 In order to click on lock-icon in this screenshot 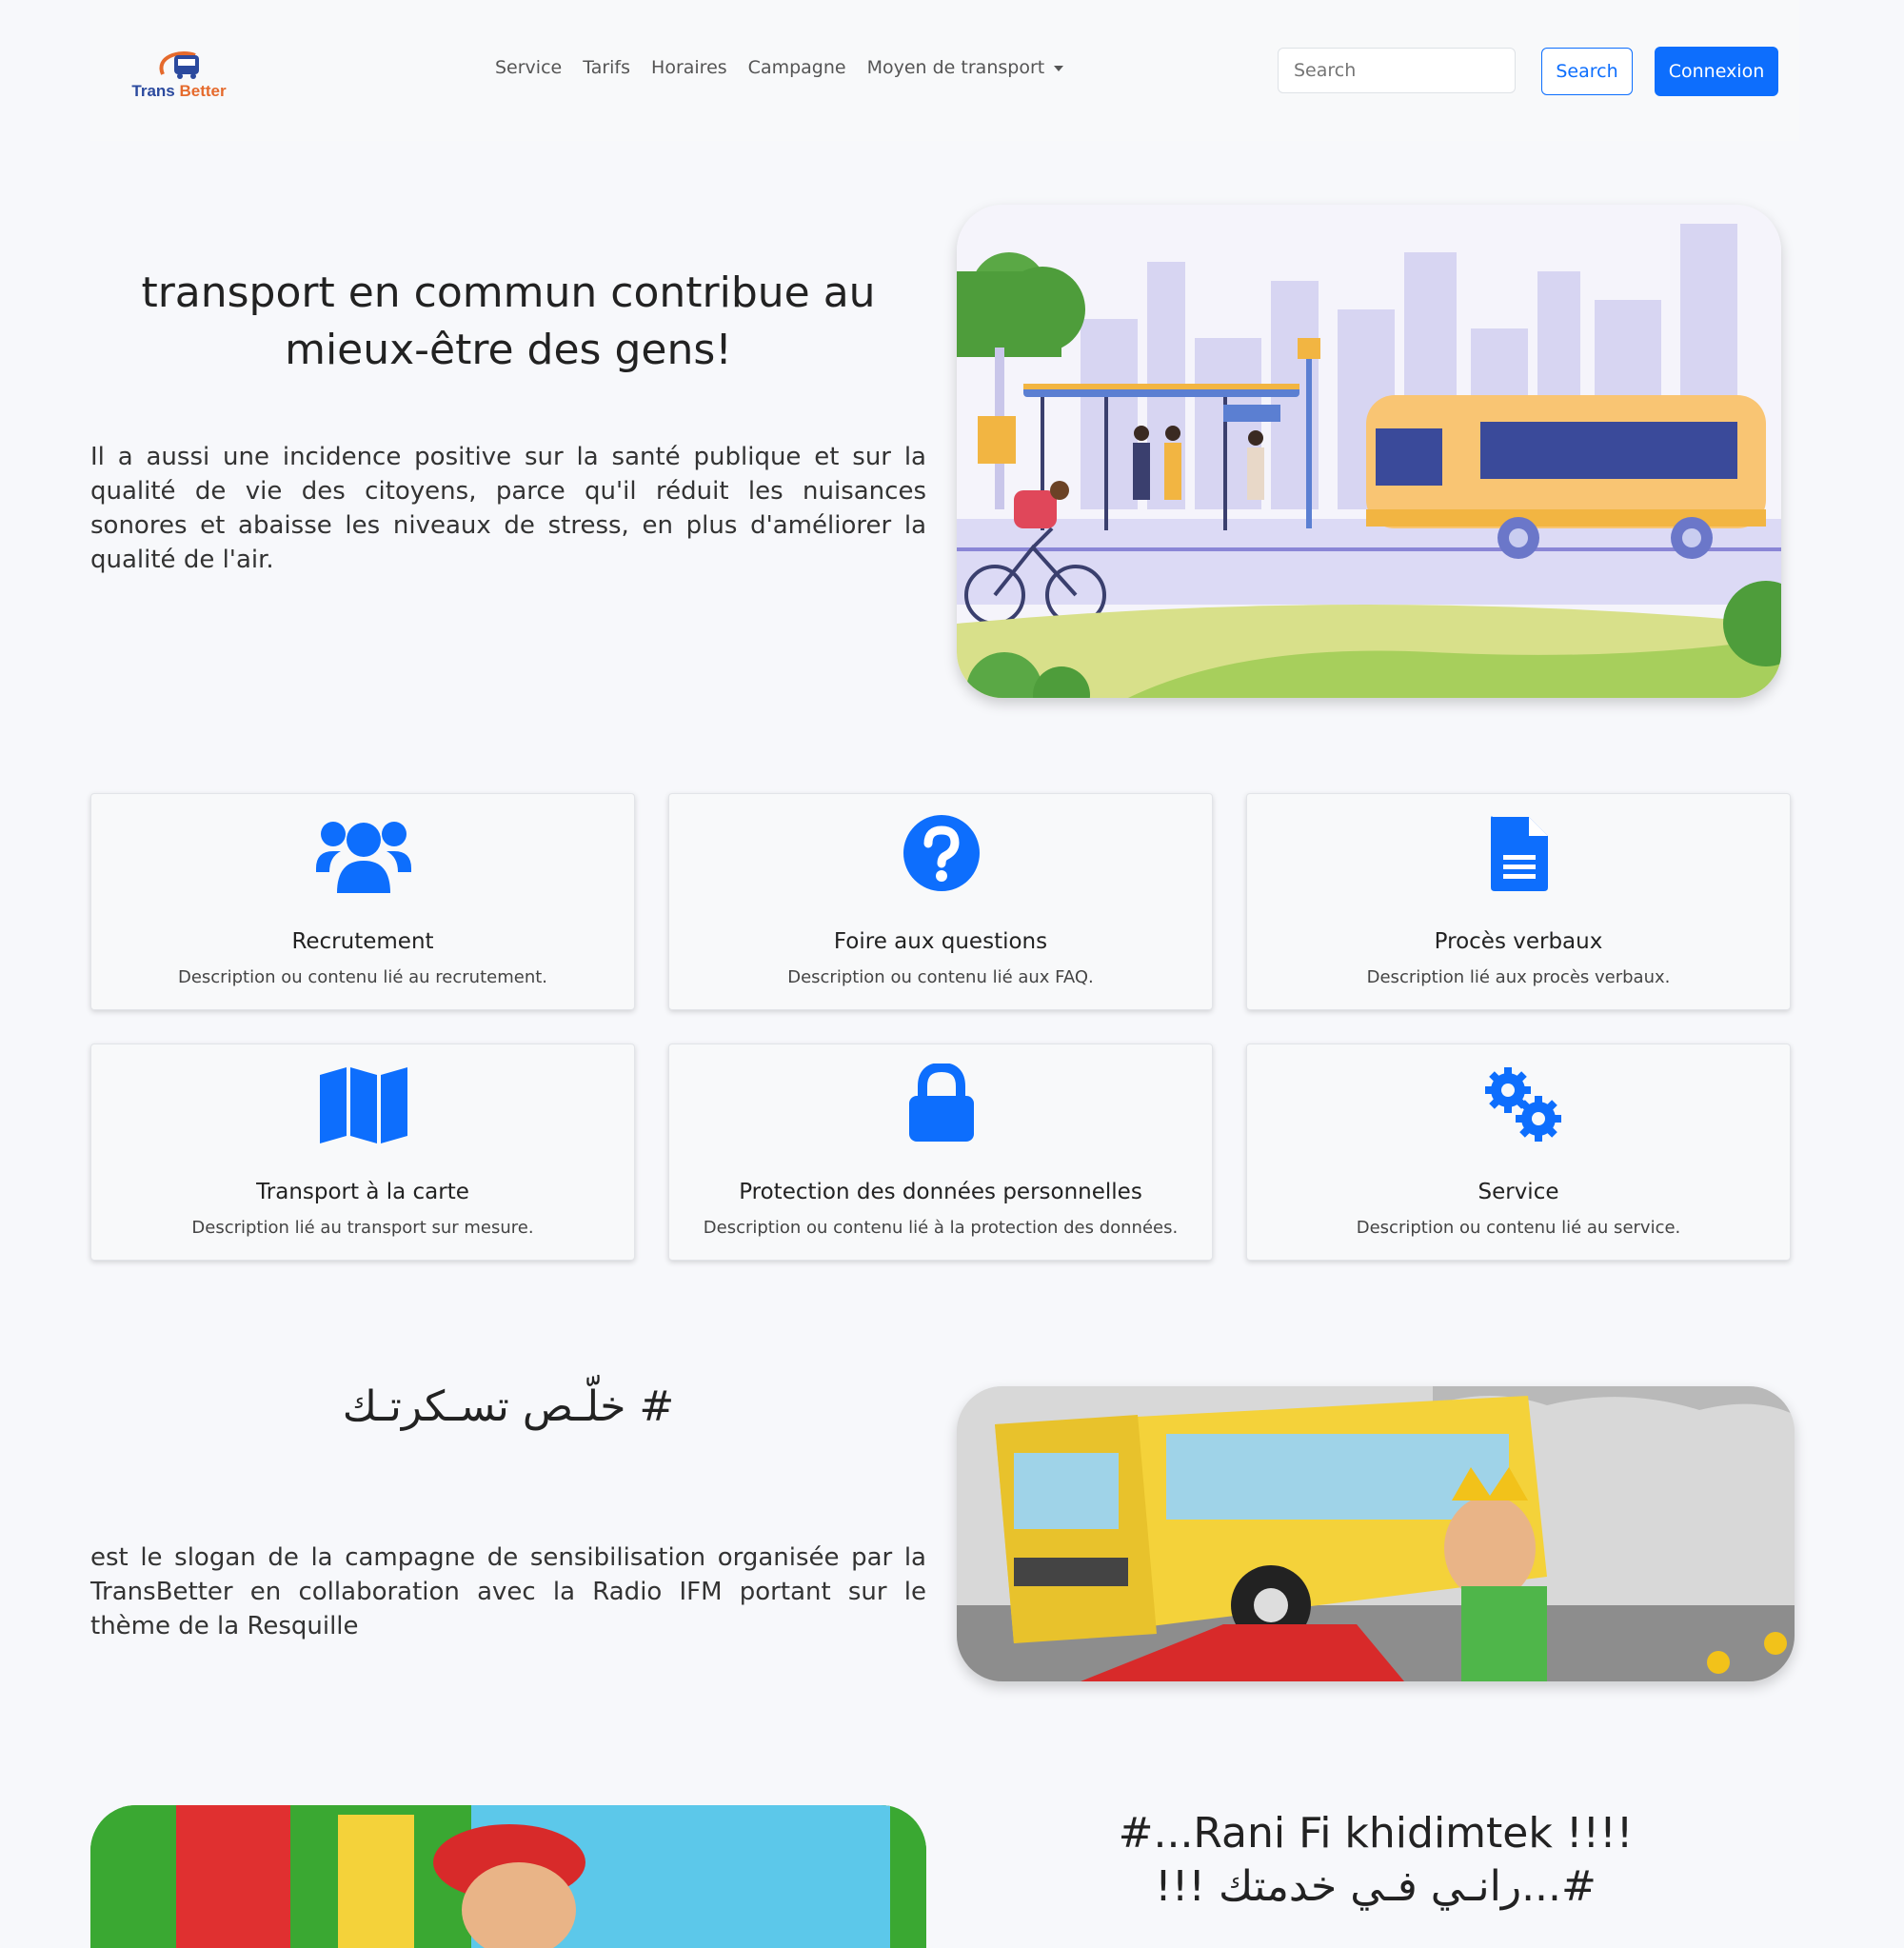, I will do `click(941, 1102)`.